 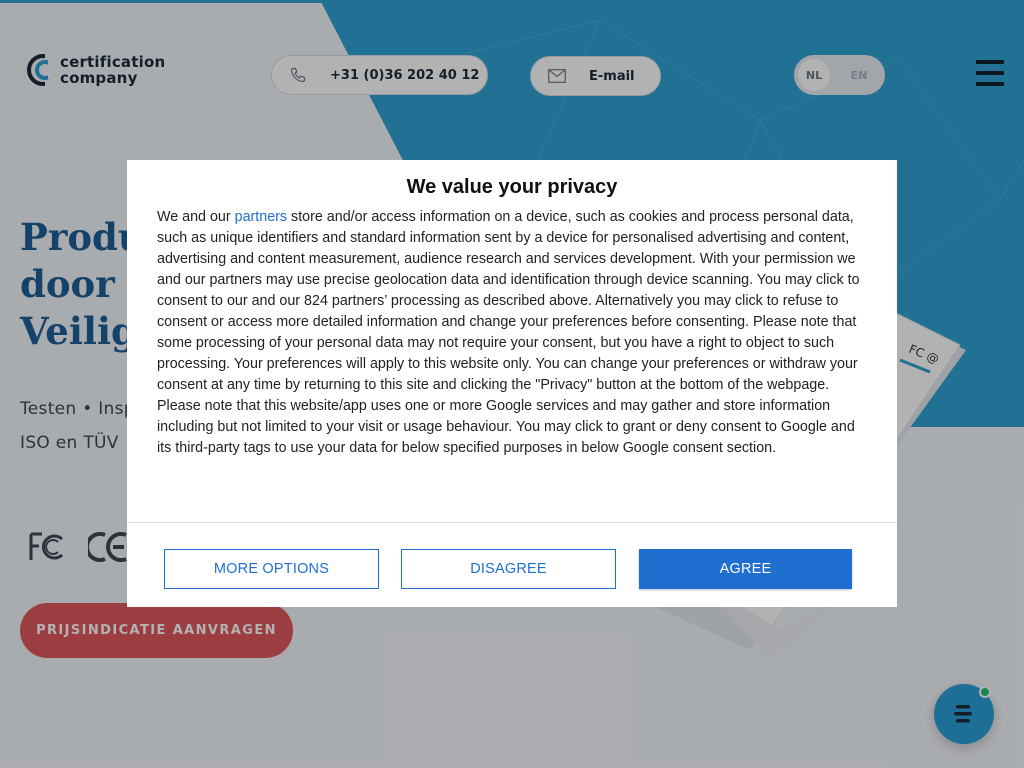 What do you see at coordinates (196, 217) in the screenshot?
I see `consent-intro: We and our` at bounding box center [196, 217].